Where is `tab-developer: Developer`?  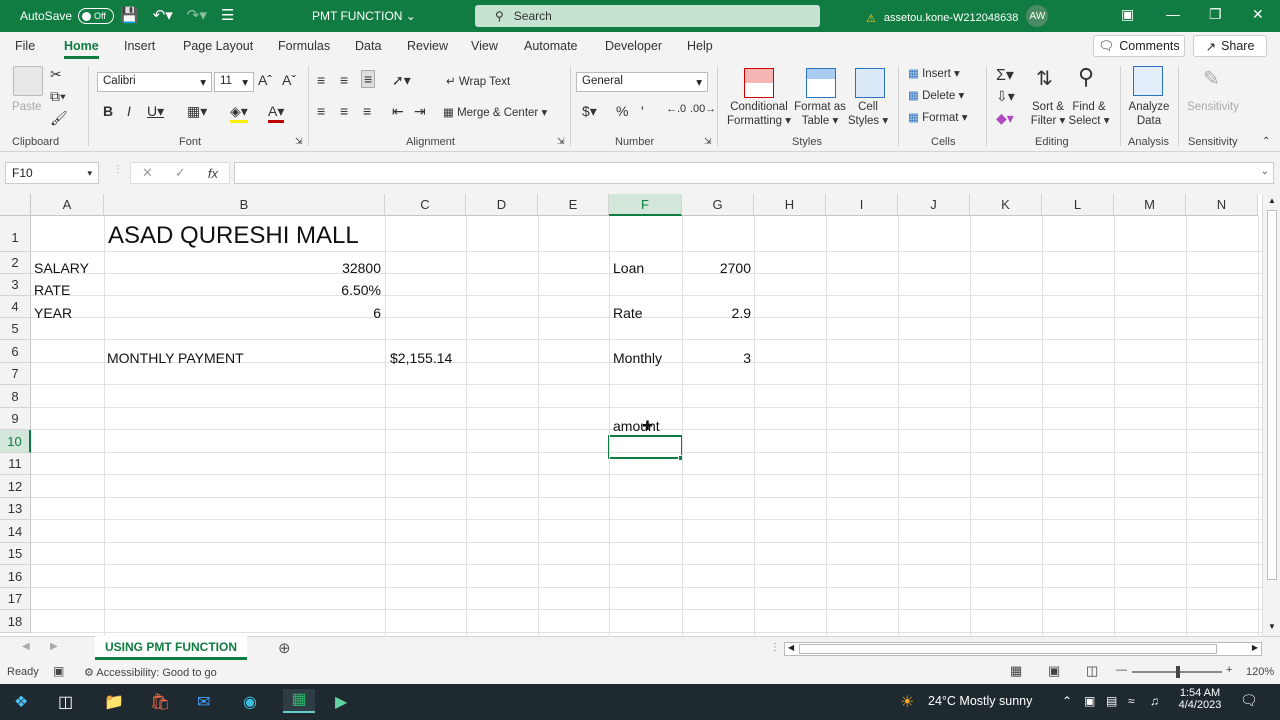
tab-developer: Developer is located at coordinates (633, 46).